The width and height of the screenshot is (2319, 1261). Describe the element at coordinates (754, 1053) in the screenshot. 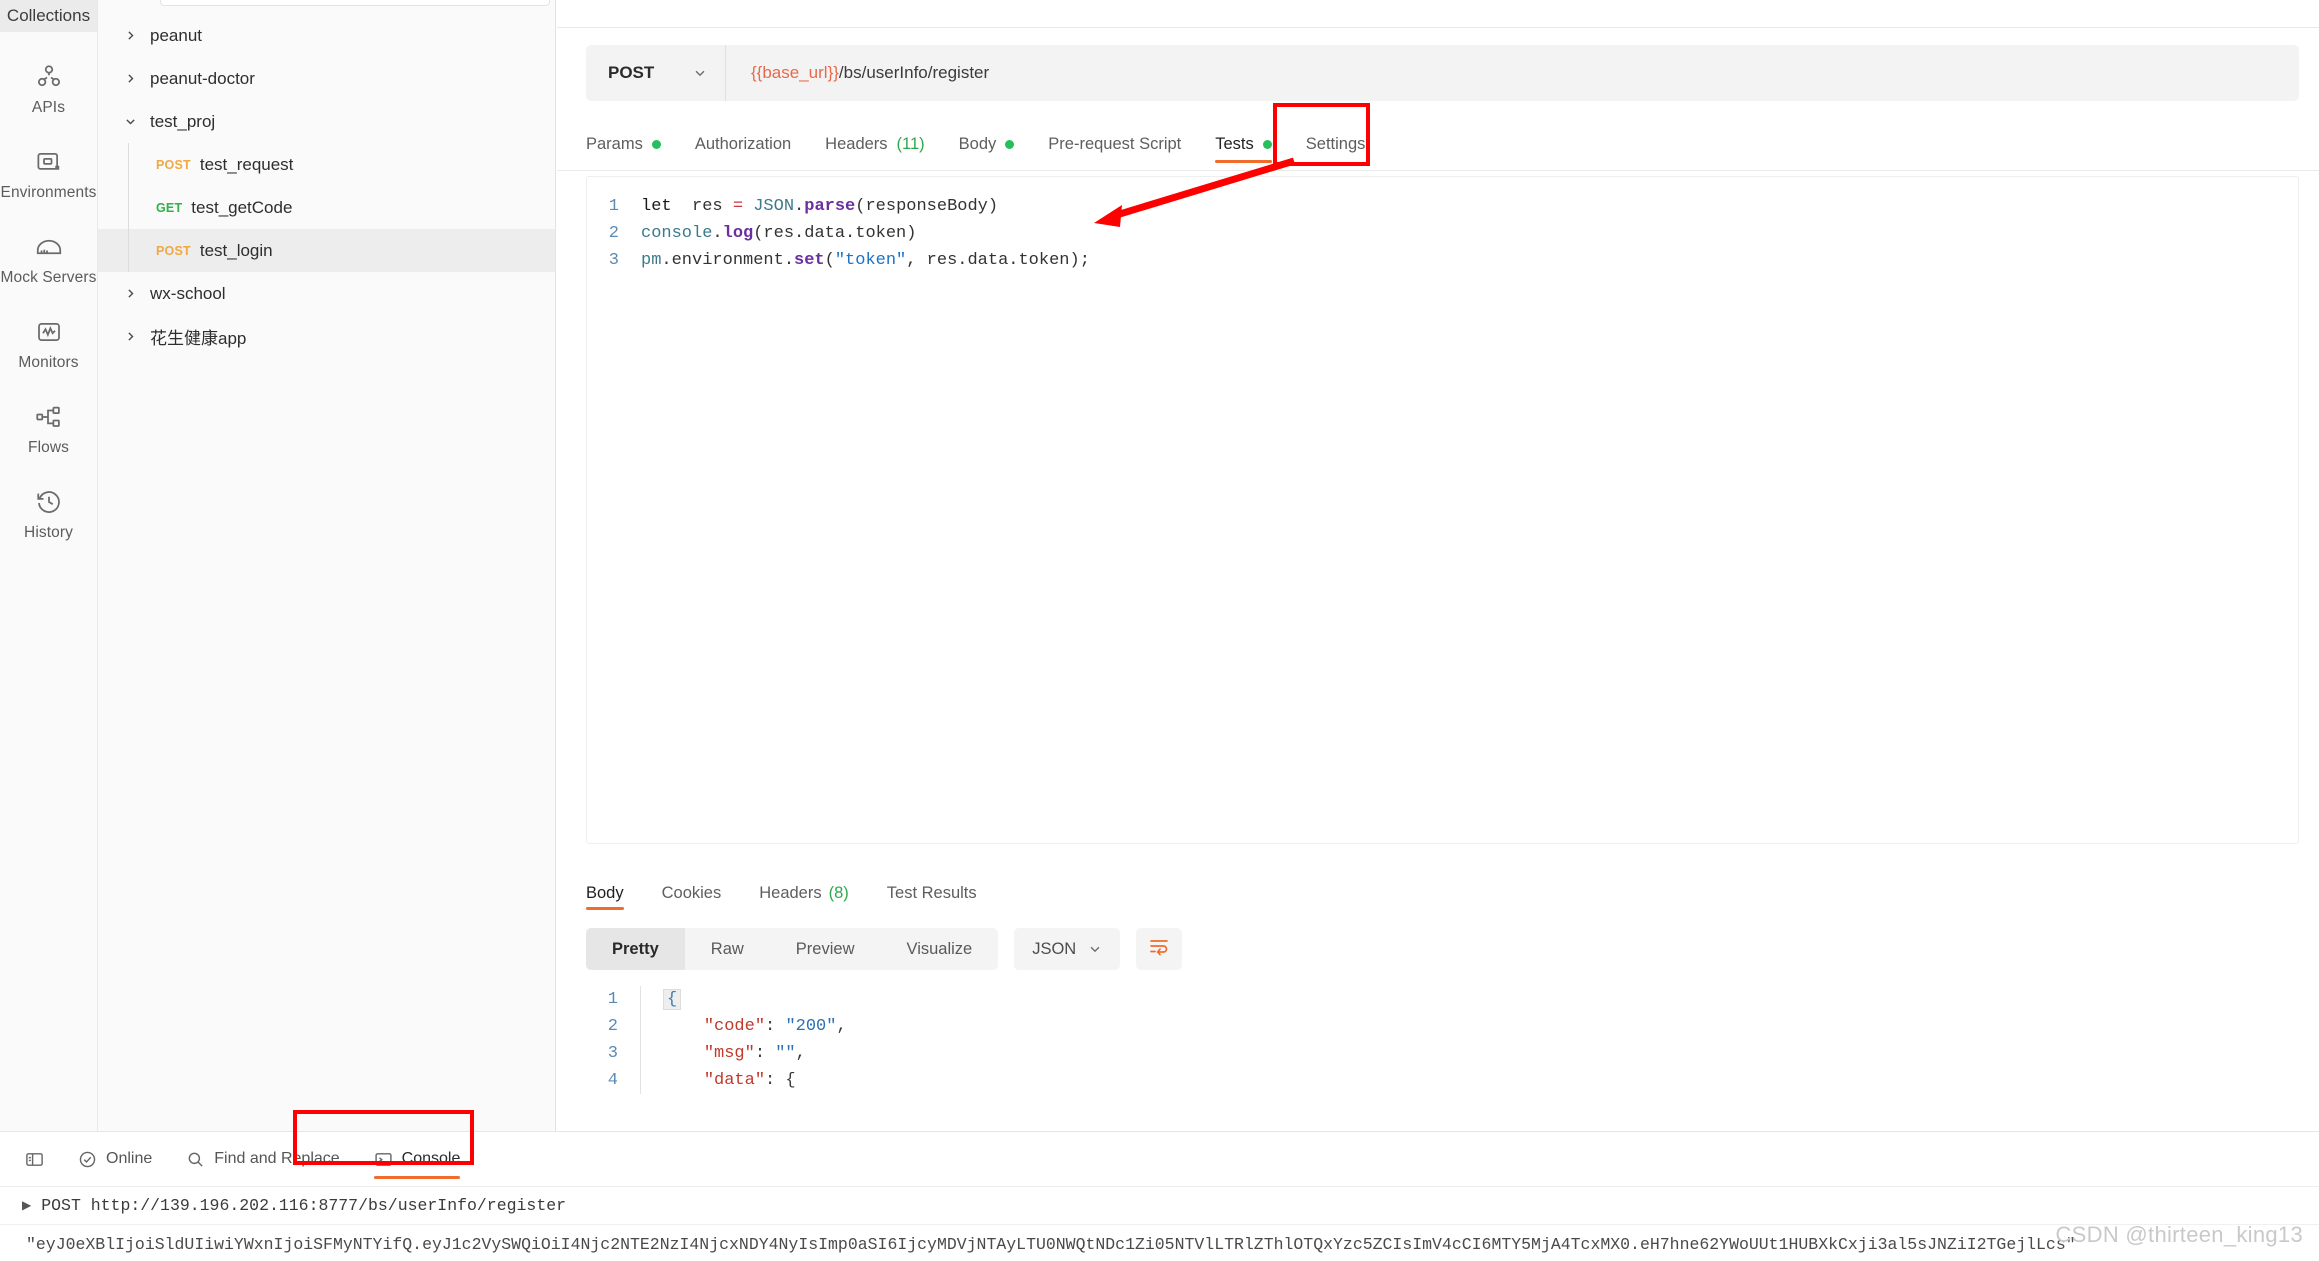

I see `json-text: "msg": "",` at that location.